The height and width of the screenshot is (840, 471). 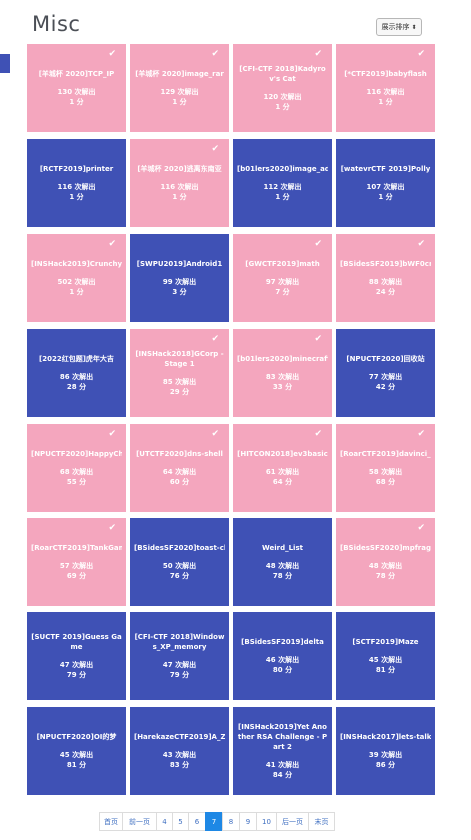 What do you see at coordinates (282, 169) in the screenshot?
I see `challenge-name: [b01lers2020]image_adjustments` at bounding box center [282, 169].